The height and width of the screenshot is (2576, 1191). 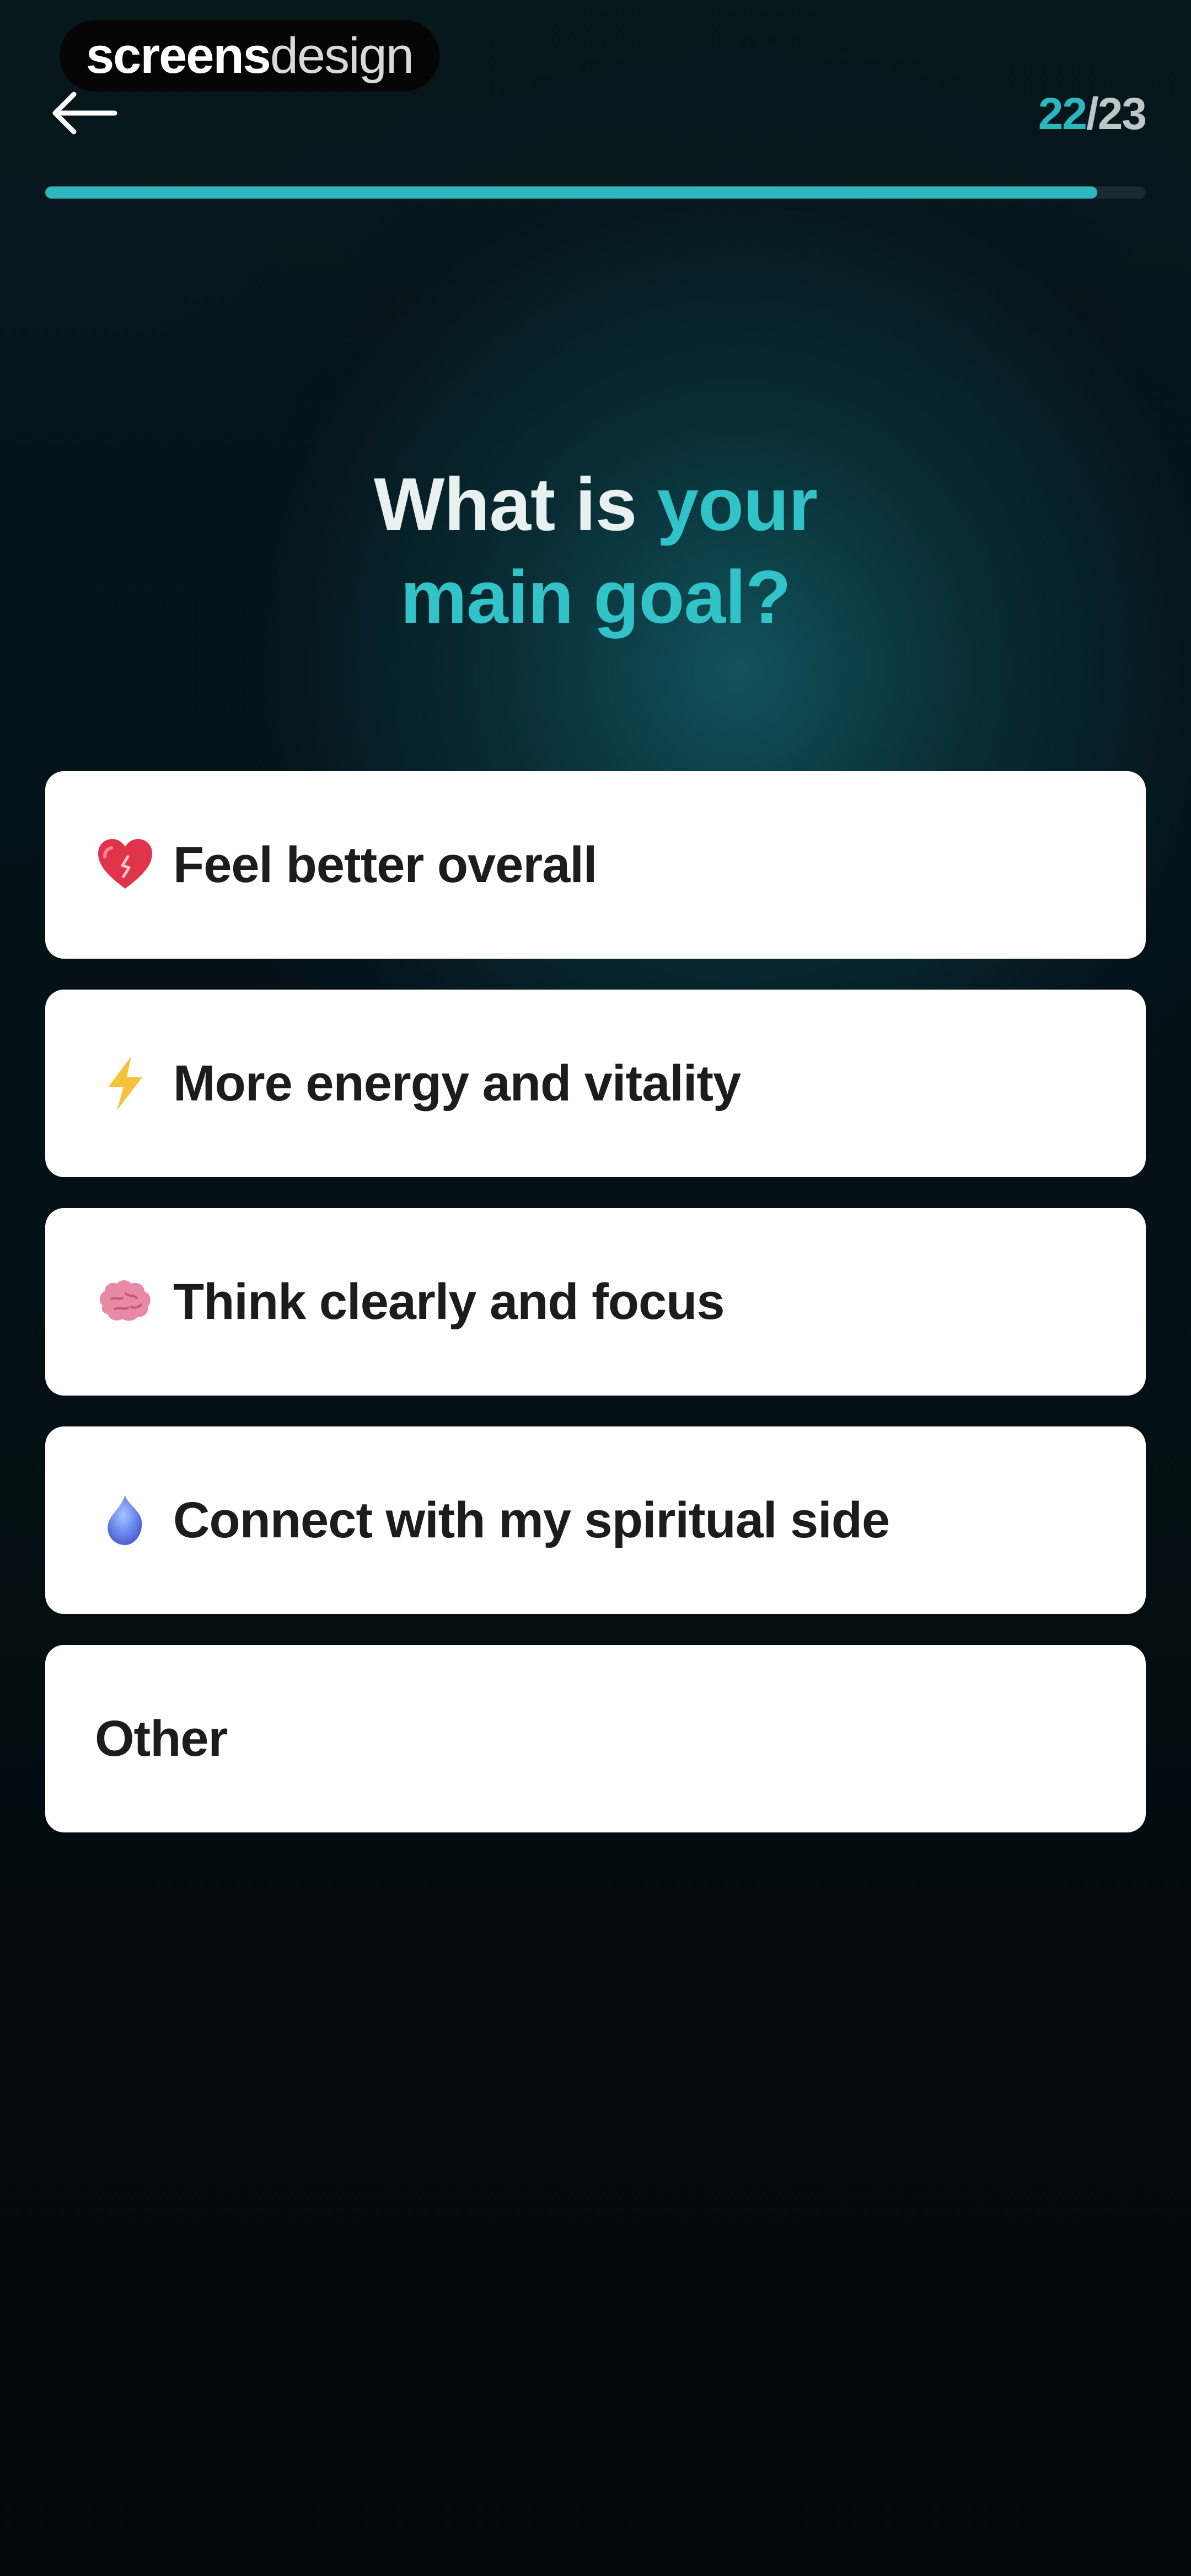 I want to click on watermark-bold: screens, so click(x=179, y=55).